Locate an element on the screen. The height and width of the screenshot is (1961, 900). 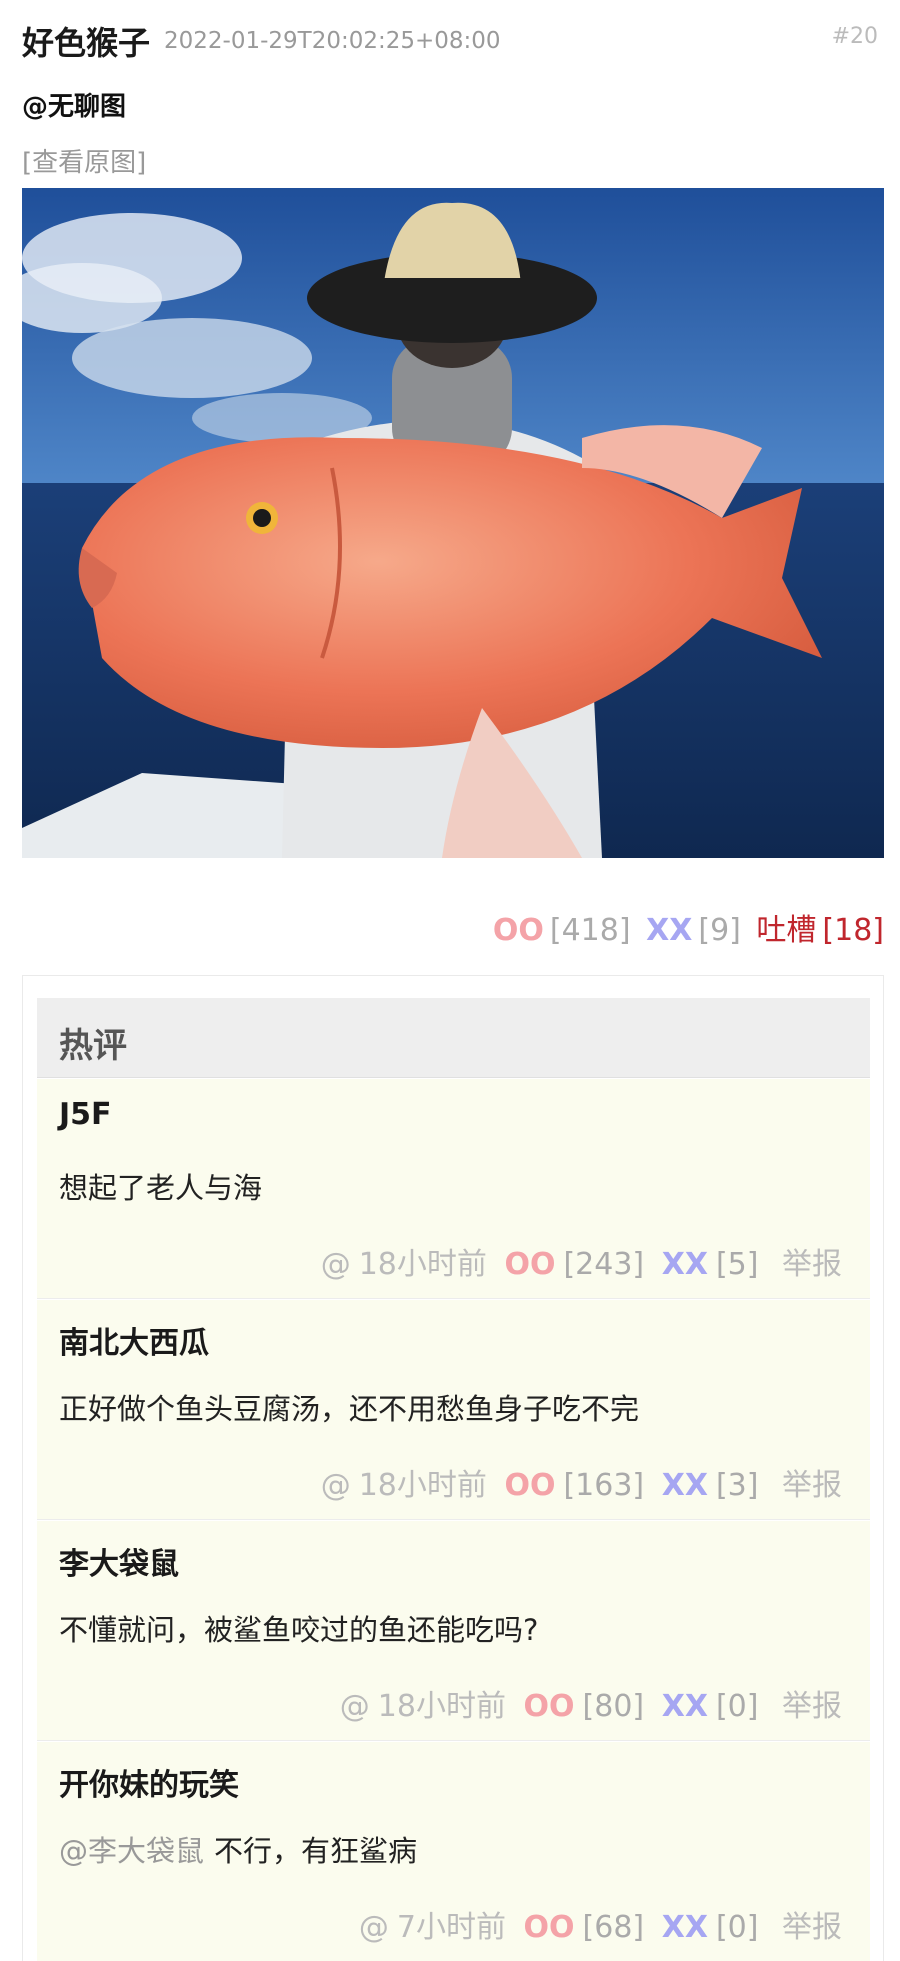
comment-meta: @7小时前 OO [68] XX [0] 举报 is located at coordinates (596, 1924).